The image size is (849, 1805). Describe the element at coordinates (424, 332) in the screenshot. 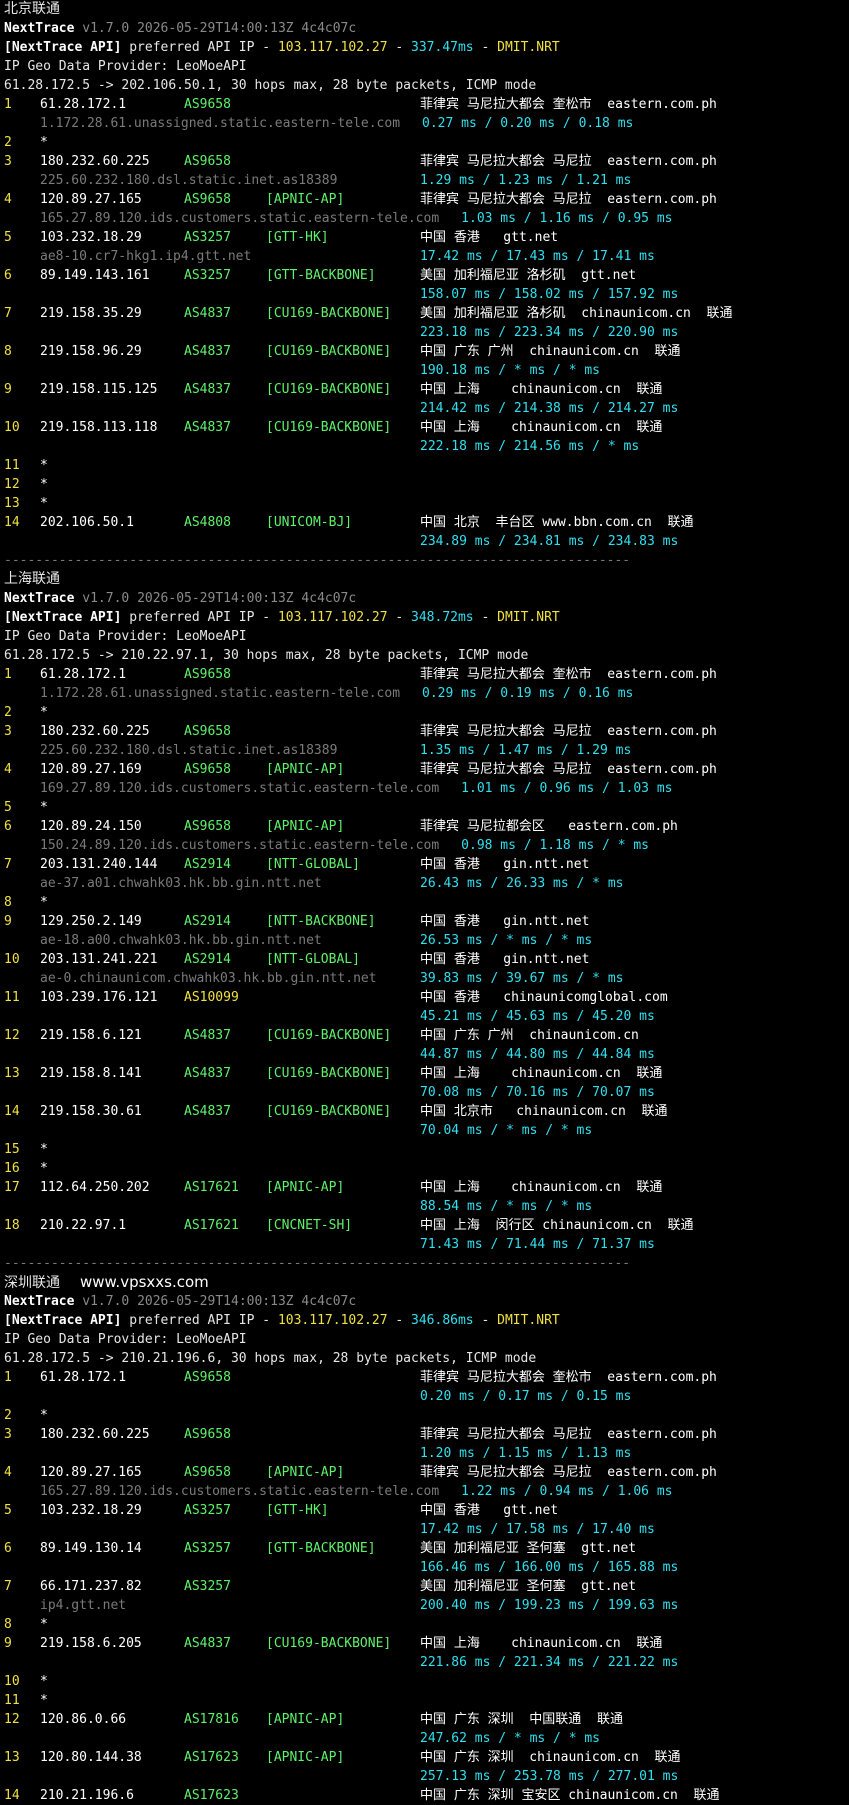

I see `hop-detail-row: 223.18 ms / 223.34 ms / 220.90 ms` at that location.